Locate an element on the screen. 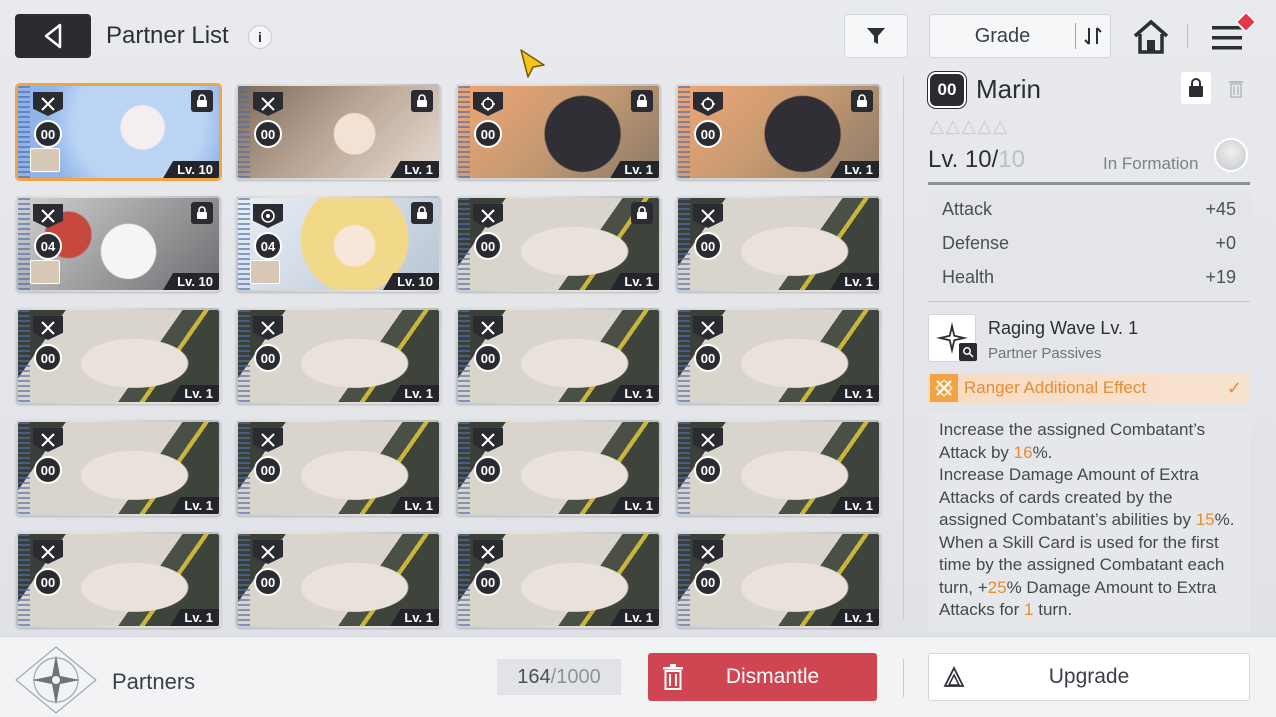 Image resolution: width=1276 pixels, height=717 pixels. stat-label: Defense is located at coordinates (976, 242).